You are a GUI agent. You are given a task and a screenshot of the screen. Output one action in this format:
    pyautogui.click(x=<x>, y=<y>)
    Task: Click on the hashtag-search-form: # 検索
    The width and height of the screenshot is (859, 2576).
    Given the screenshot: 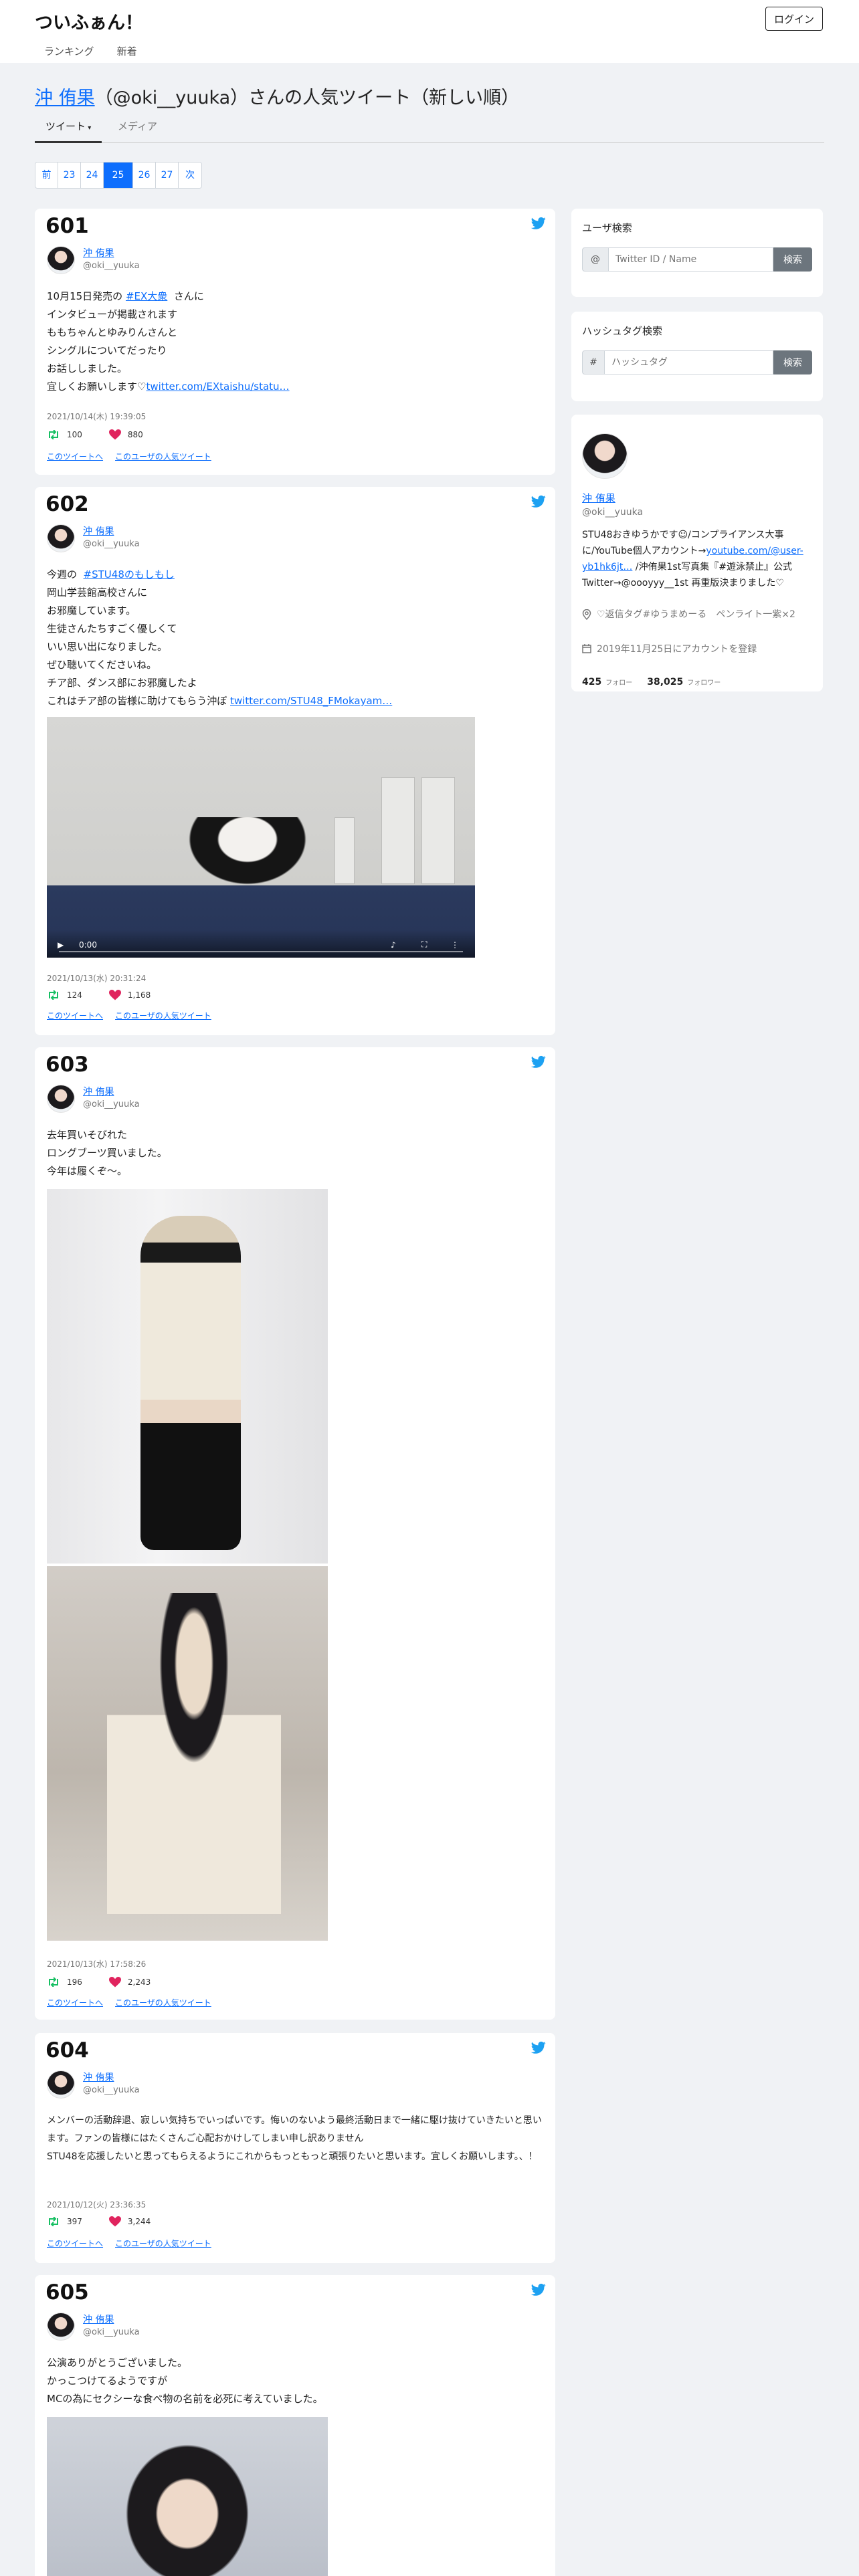 What is the action you would take?
    pyautogui.click(x=697, y=362)
    